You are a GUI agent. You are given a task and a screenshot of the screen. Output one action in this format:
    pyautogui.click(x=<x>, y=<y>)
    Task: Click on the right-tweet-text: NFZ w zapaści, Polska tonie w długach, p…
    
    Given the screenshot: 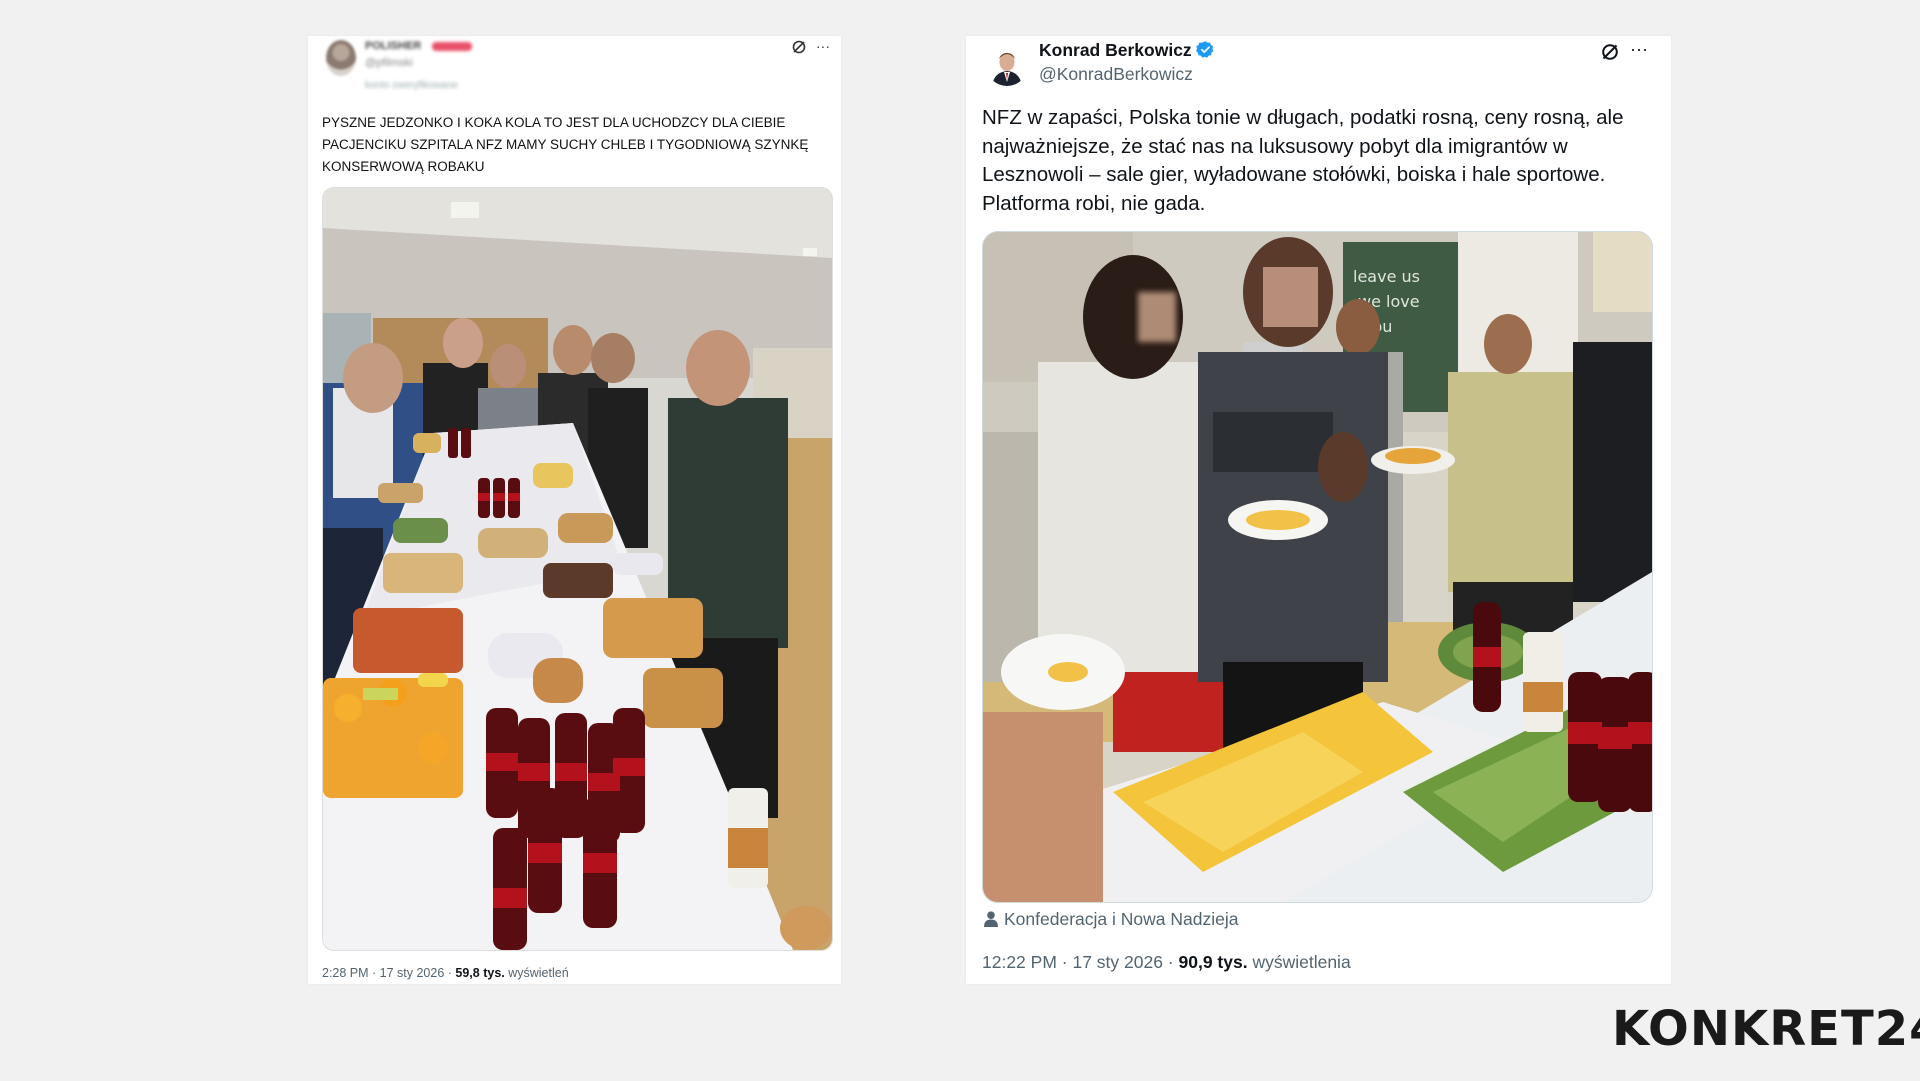 What is the action you would take?
    pyautogui.click(x=1303, y=160)
    